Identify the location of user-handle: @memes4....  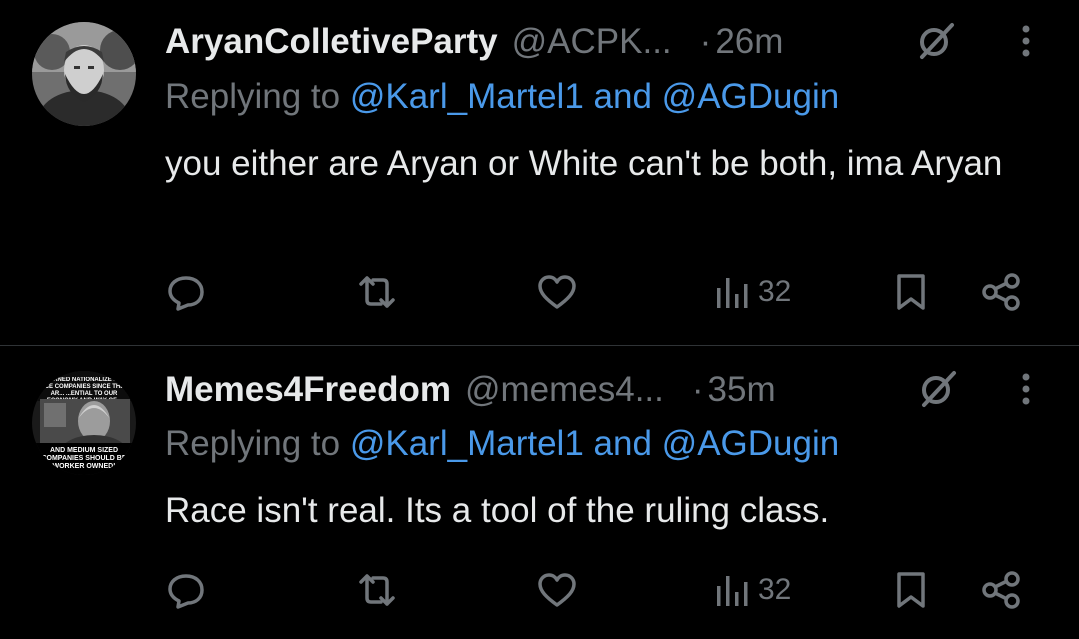
(564, 390).